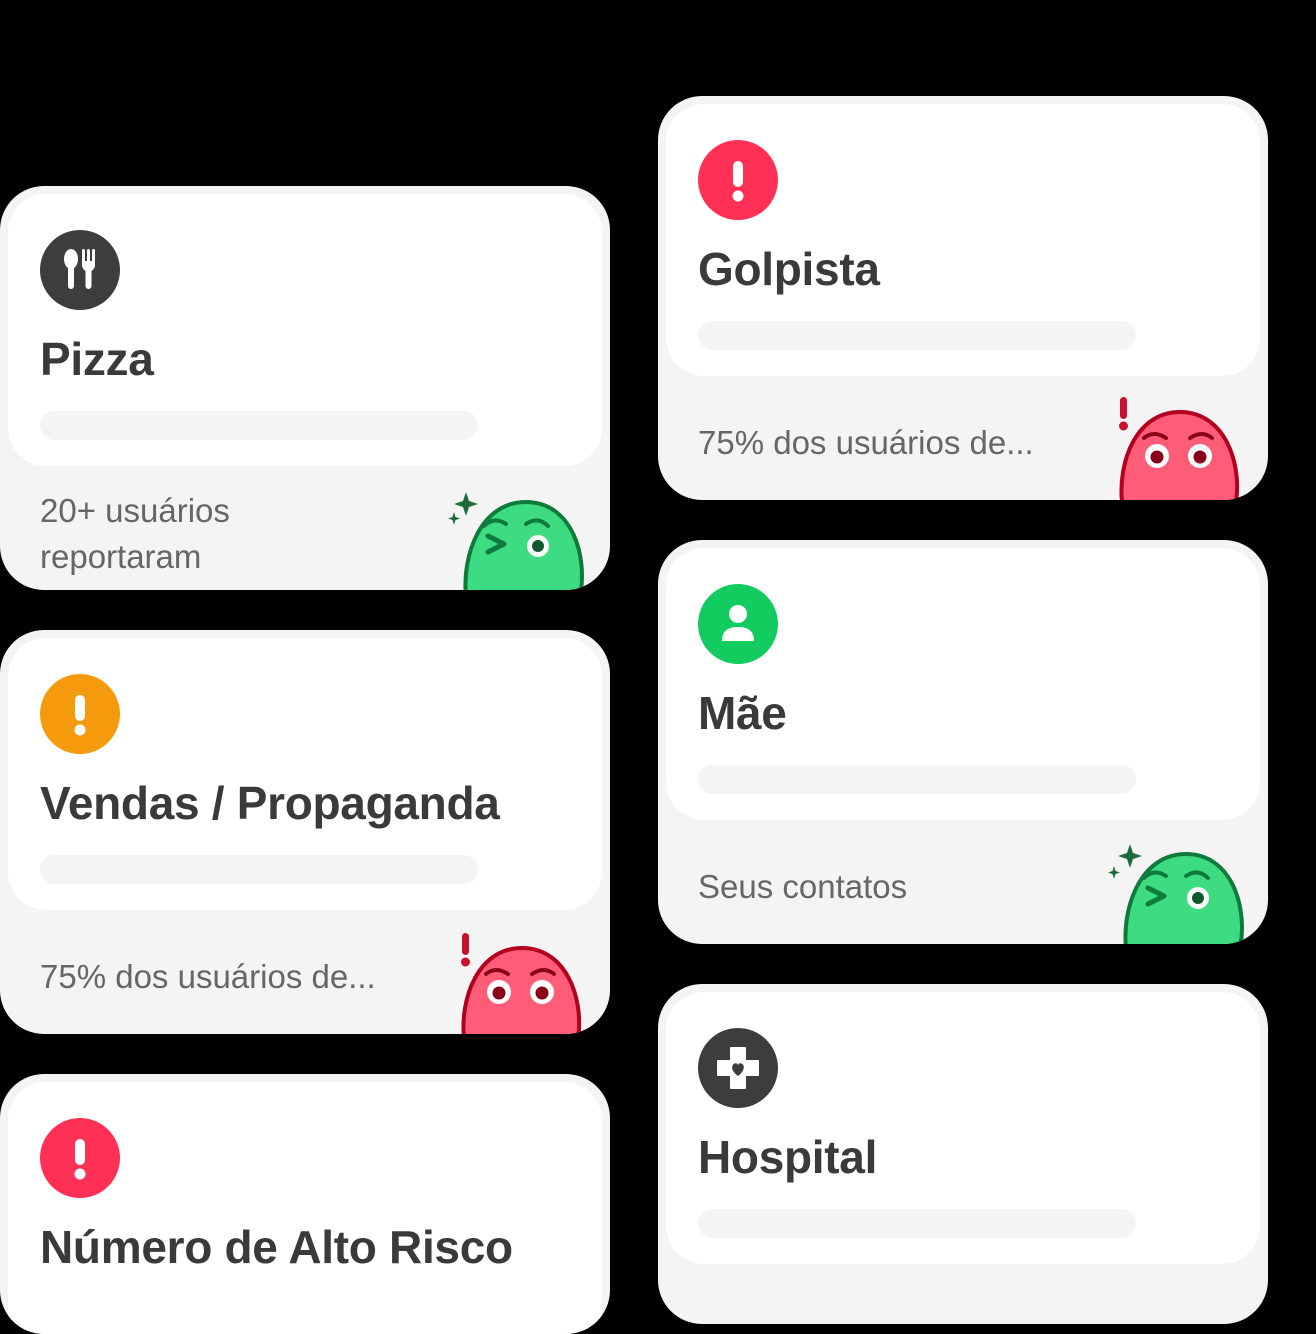 This screenshot has height=1334, width=1316. I want to click on card-subtitle: 20+ usuários reportaram, so click(135, 533).